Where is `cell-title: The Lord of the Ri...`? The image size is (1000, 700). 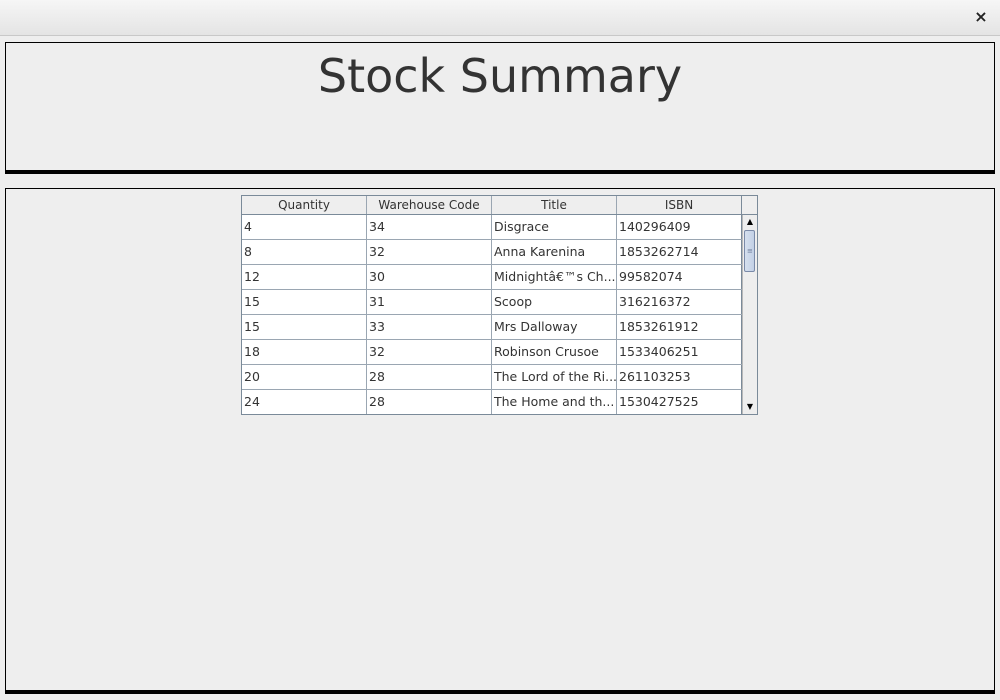
cell-title: The Lord of the Ri... is located at coordinates (554, 377).